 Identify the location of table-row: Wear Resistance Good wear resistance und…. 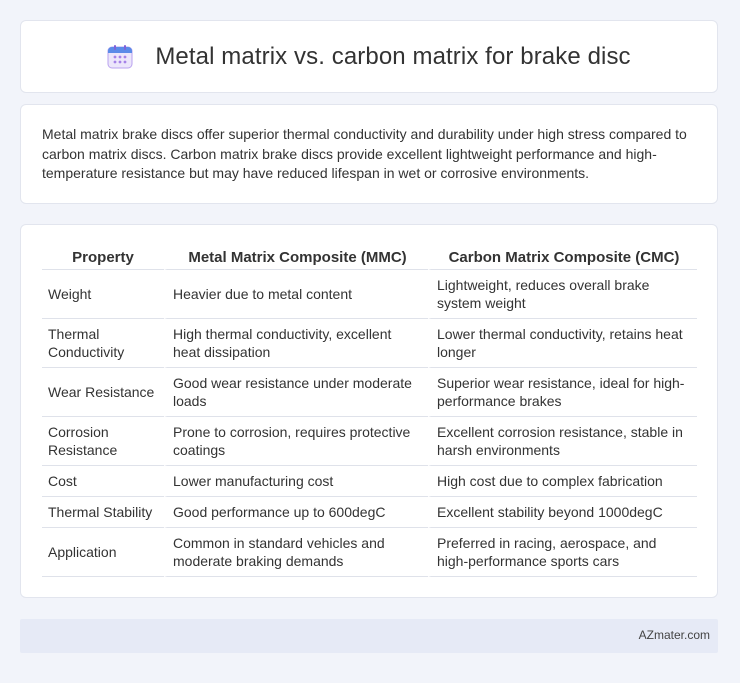
(369, 392).